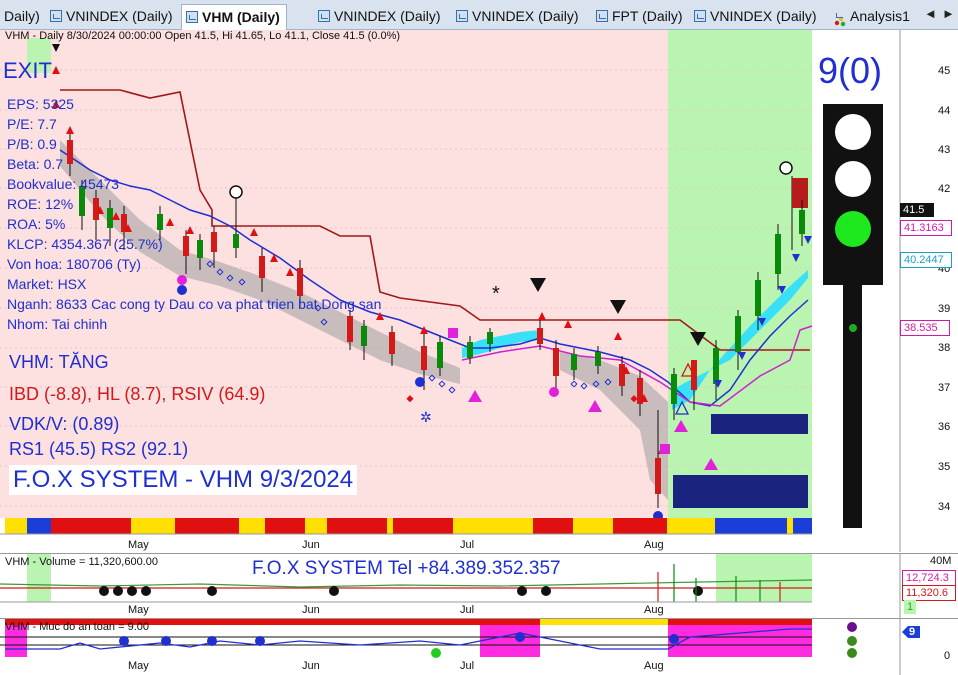 Image resolution: width=958 pixels, height=675 pixels. What do you see at coordinates (467, 666) in the screenshot?
I see `safety-month-jul: Jul` at bounding box center [467, 666].